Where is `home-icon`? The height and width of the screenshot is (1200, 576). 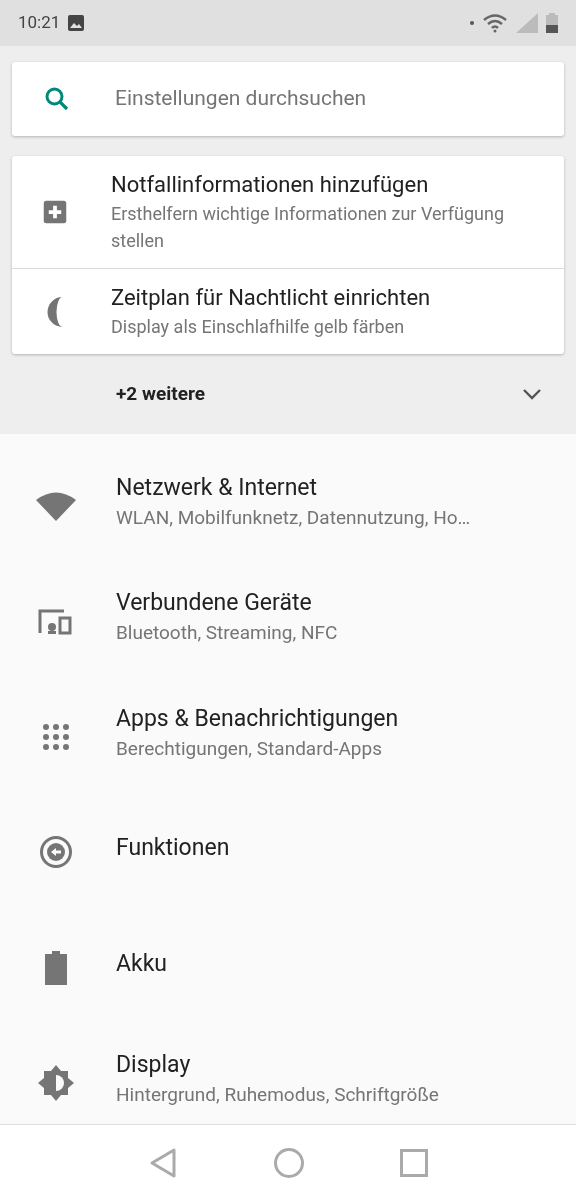
home-icon is located at coordinates (289, 1162).